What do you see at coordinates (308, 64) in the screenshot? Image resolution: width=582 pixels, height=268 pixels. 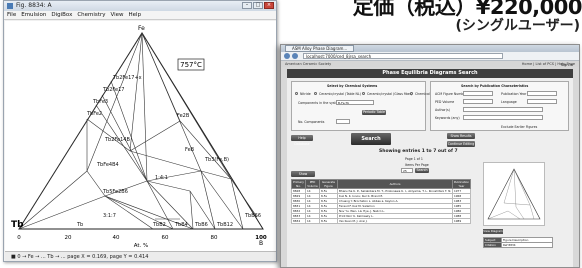 I see `bookmark-item: American Ceramic Society` at bounding box center [308, 64].